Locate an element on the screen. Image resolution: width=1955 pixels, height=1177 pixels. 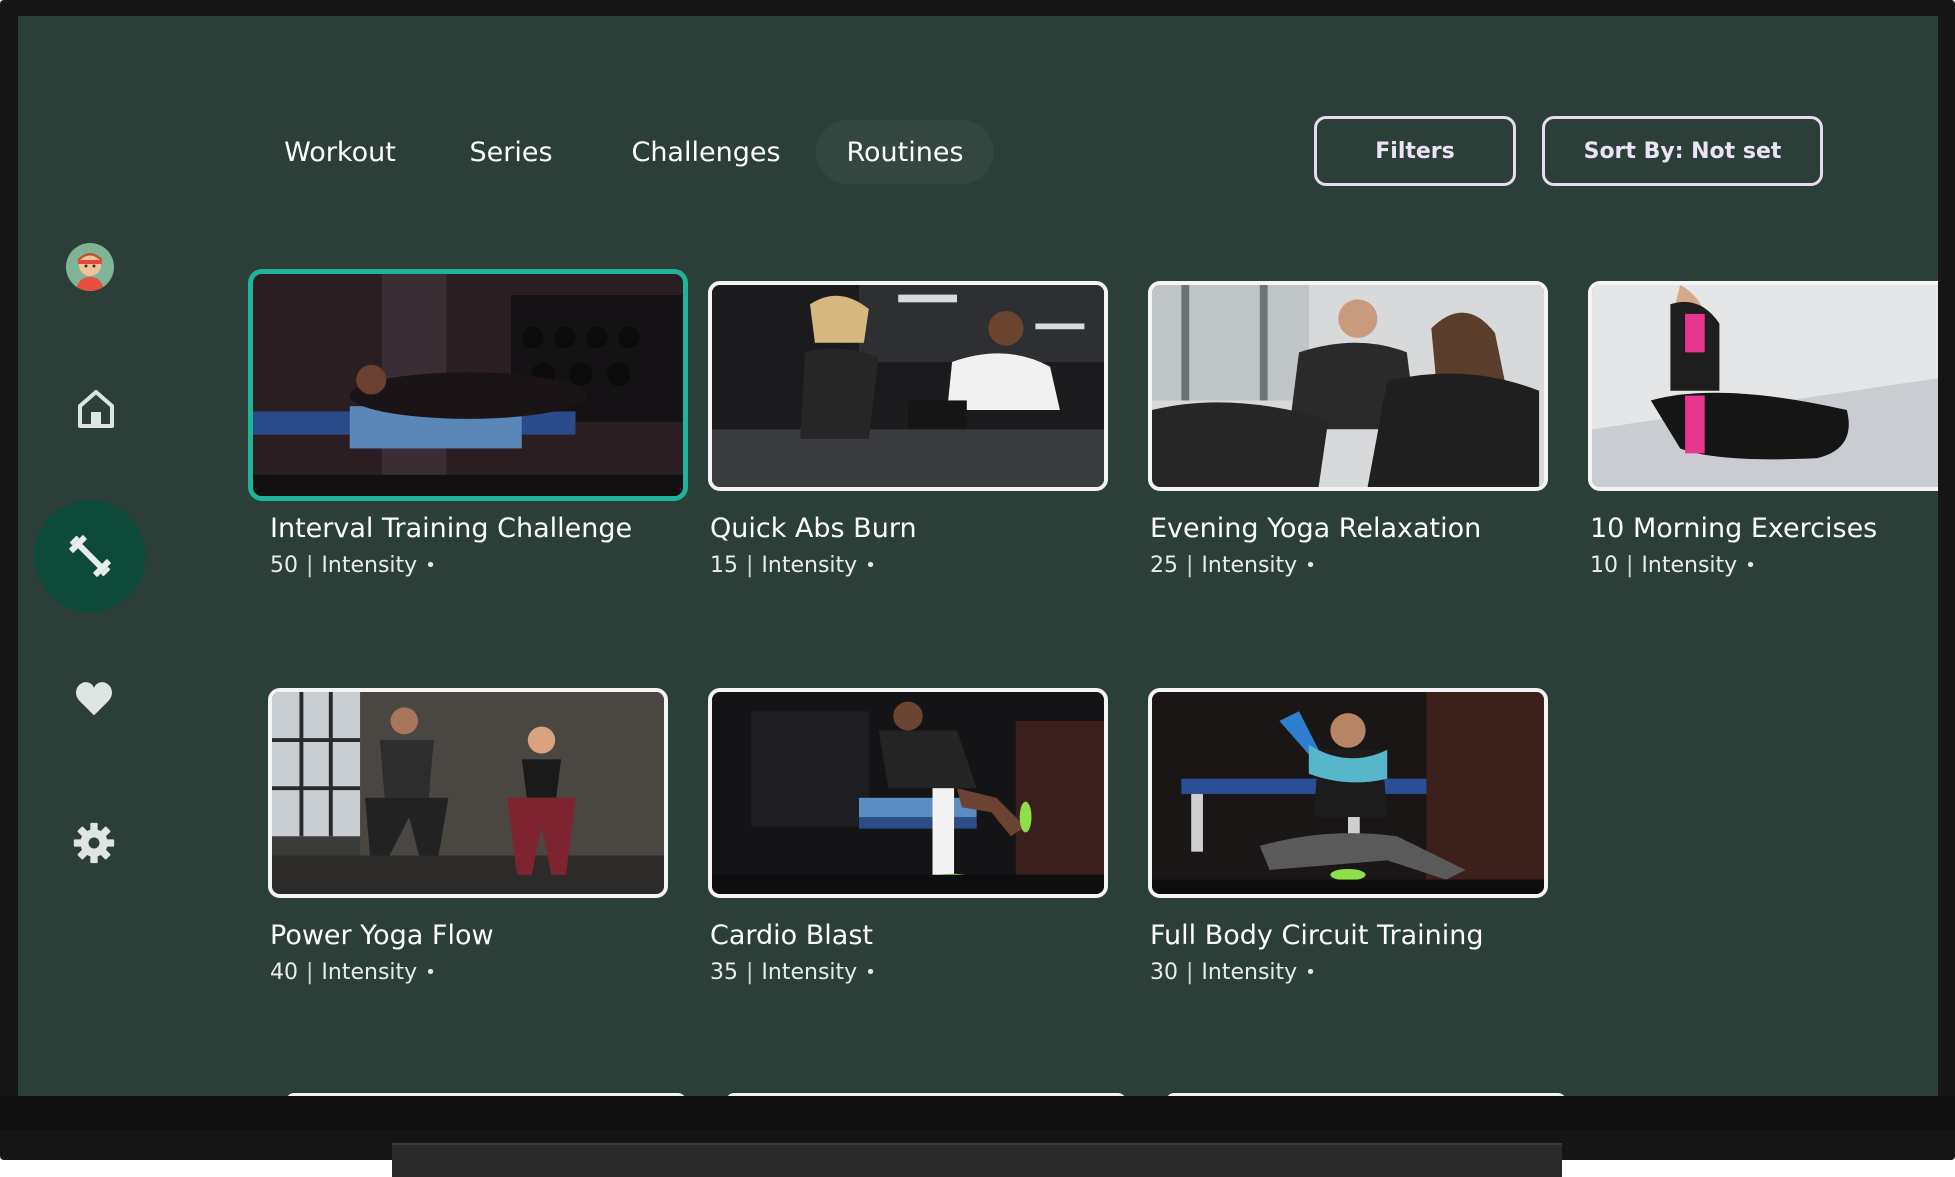
card-title: Full Body Circuit Training is located at coordinates (1317, 935).